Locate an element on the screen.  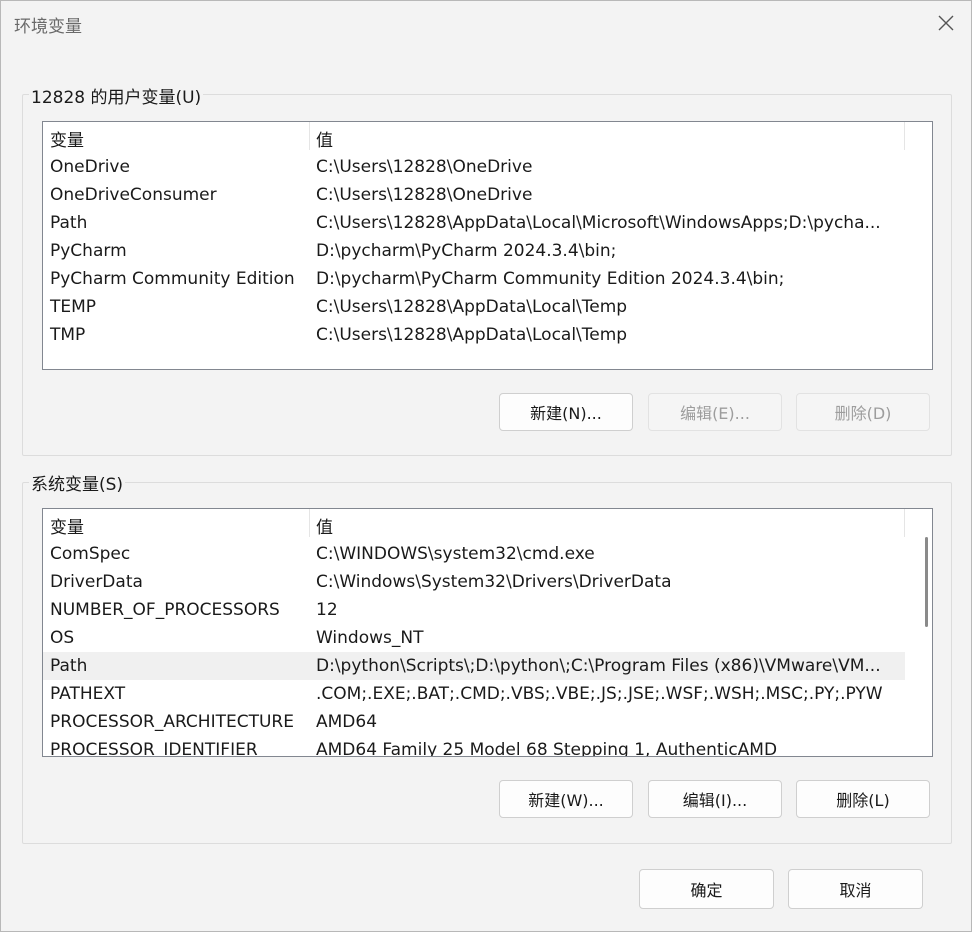
table-row: TMP C:\Users\12828\AppData\Local\Temp is located at coordinates (474, 335).